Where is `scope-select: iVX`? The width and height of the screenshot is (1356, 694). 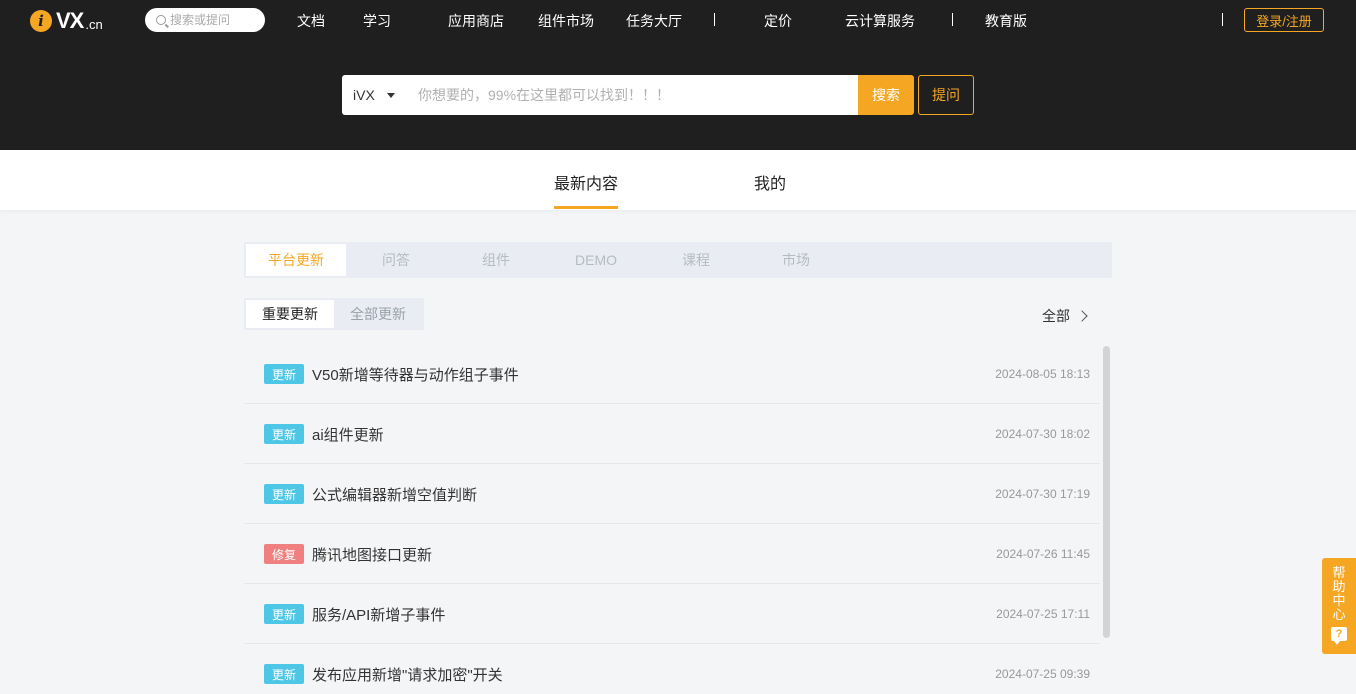
scope-select: iVX is located at coordinates (375, 95).